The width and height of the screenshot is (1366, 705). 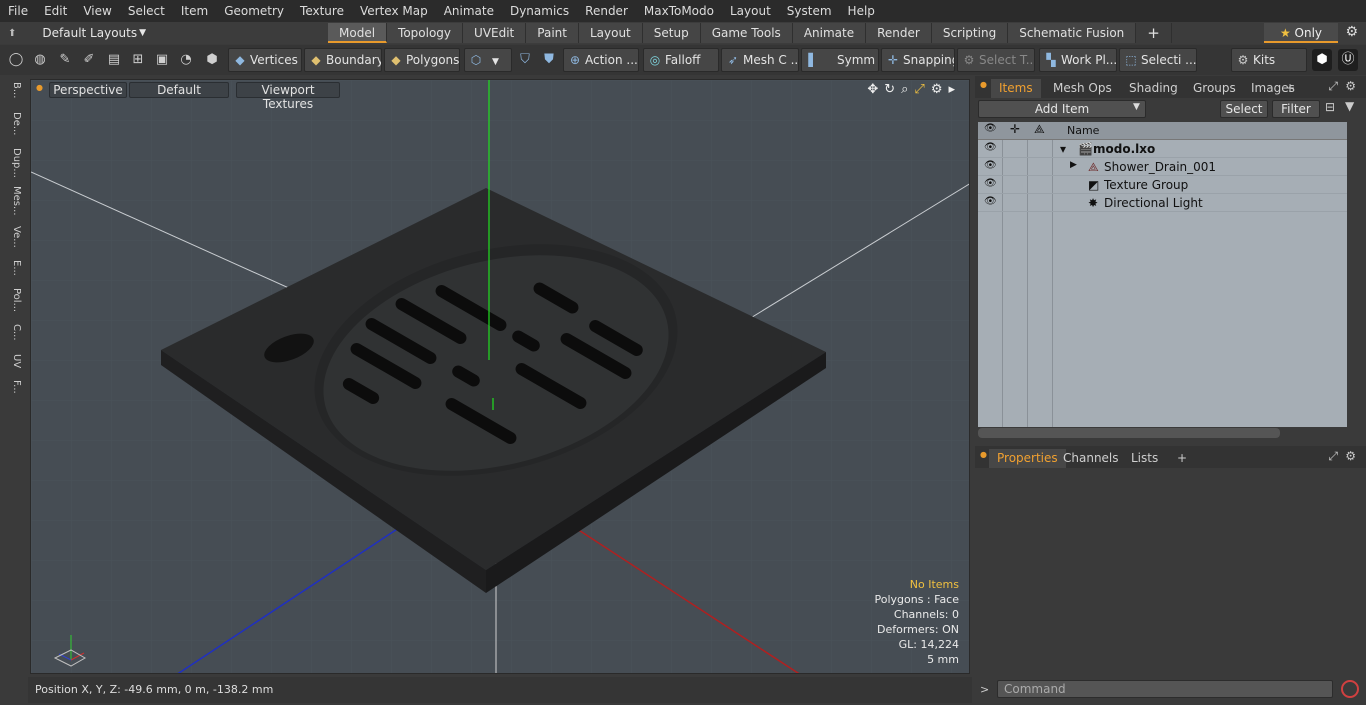 What do you see at coordinates (1144, 458) in the screenshot?
I see `tab-lists: Lists` at bounding box center [1144, 458].